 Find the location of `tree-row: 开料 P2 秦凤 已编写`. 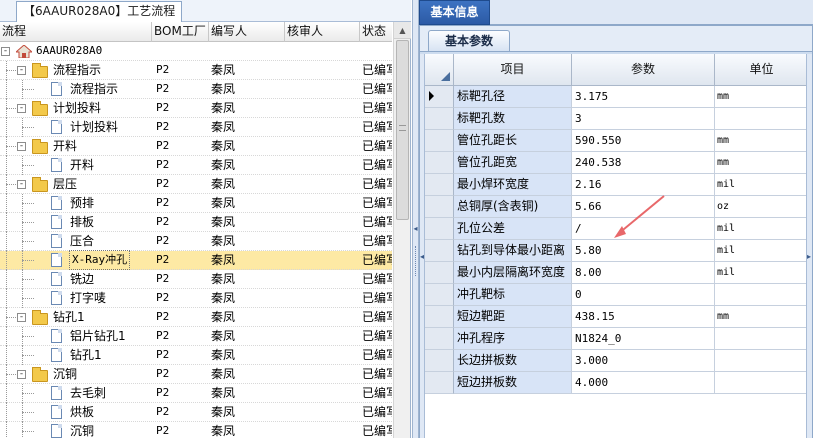

tree-row: 开料 P2 秦凤 已编写 is located at coordinates (196, 165).